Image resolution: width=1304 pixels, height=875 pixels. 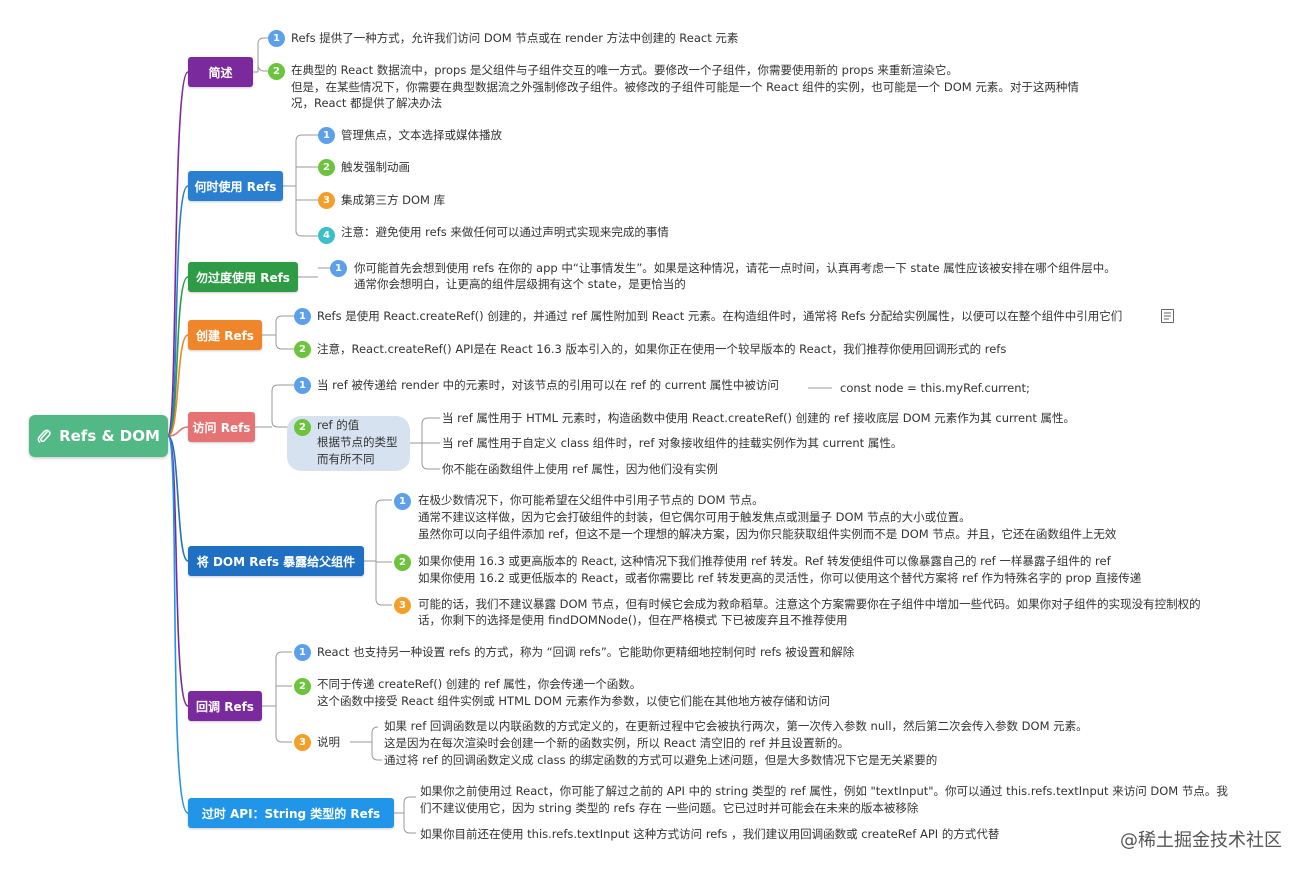 What do you see at coordinates (338, 425) in the screenshot?
I see `access-item-2-line-1: ref 的值` at bounding box center [338, 425].